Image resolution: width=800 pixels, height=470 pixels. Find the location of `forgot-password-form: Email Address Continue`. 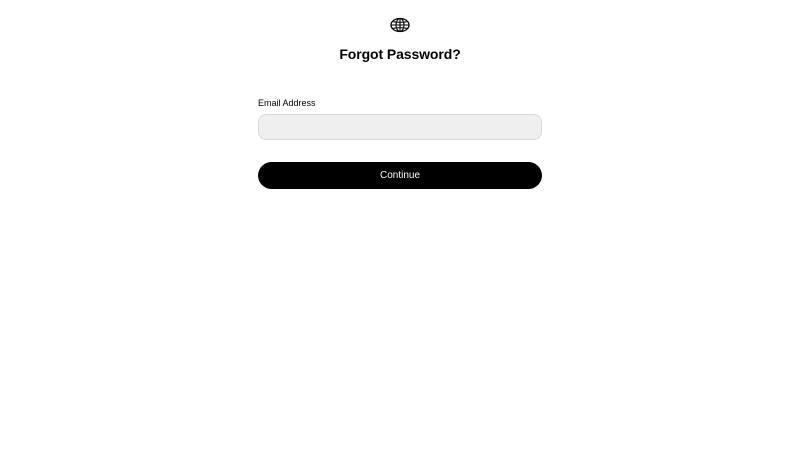

forgot-password-form: Email Address Continue is located at coordinates (400, 142).